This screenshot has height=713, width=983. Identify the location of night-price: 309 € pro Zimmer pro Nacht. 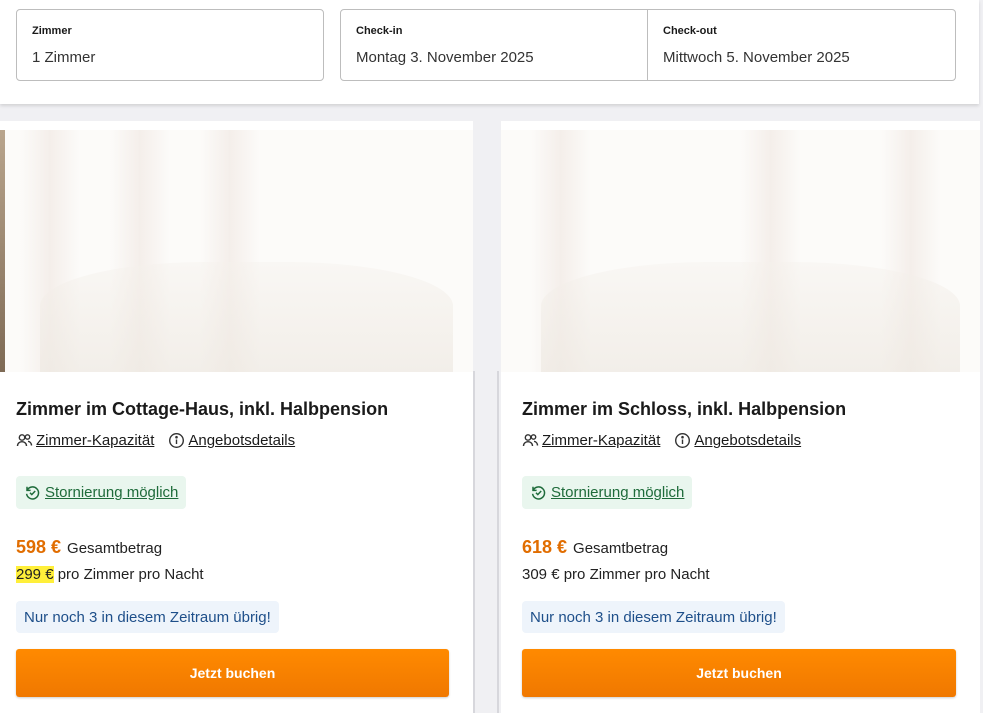
(616, 574).